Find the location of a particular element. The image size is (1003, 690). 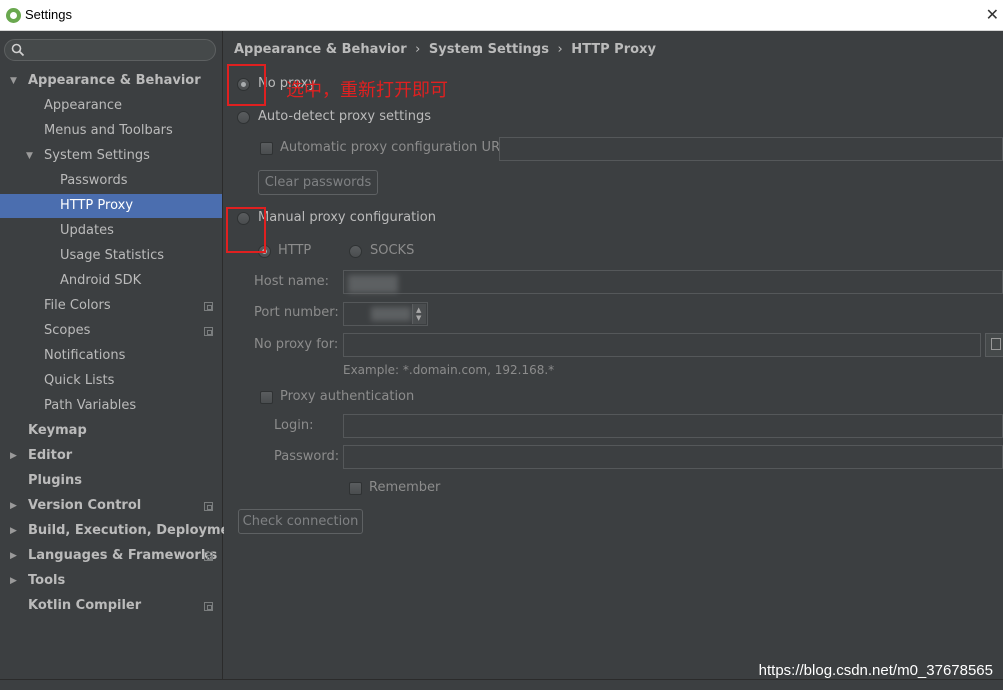

socks-label: SOCKS is located at coordinates (392, 250).